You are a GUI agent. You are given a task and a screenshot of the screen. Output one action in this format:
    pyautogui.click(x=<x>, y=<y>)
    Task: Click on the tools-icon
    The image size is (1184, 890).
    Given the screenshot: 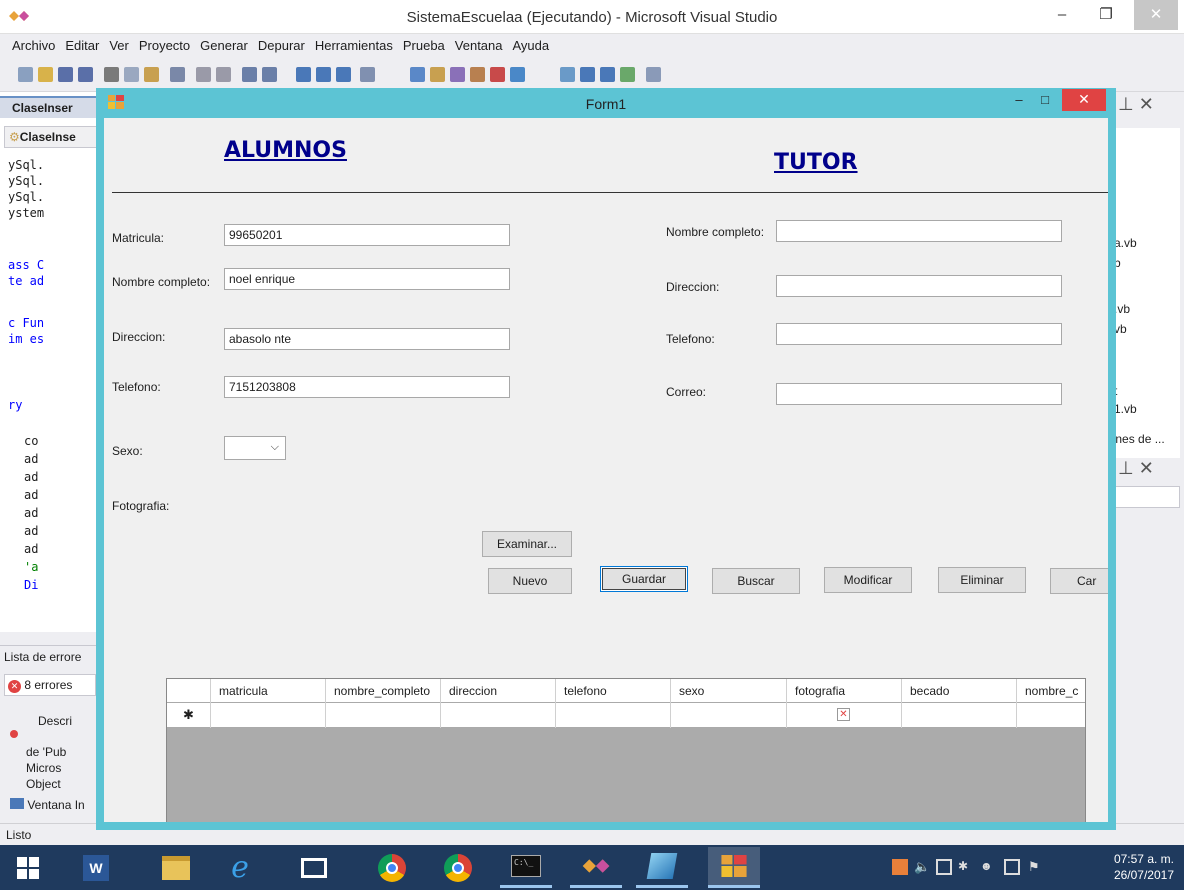 What is the action you would take?
    pyautogui.click(x=653, y=74)
    